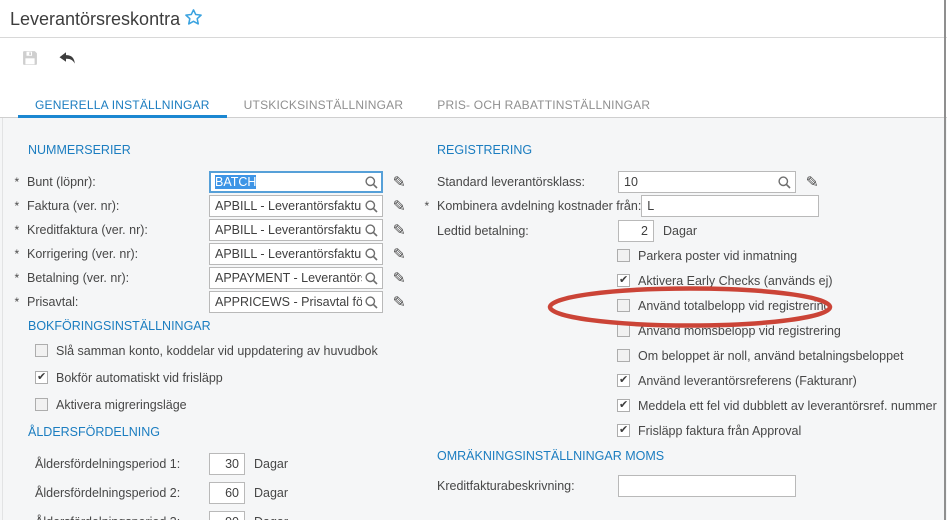  I want to click on field-label: Åldersfördelningsperiod 1:, so click(108, 464).